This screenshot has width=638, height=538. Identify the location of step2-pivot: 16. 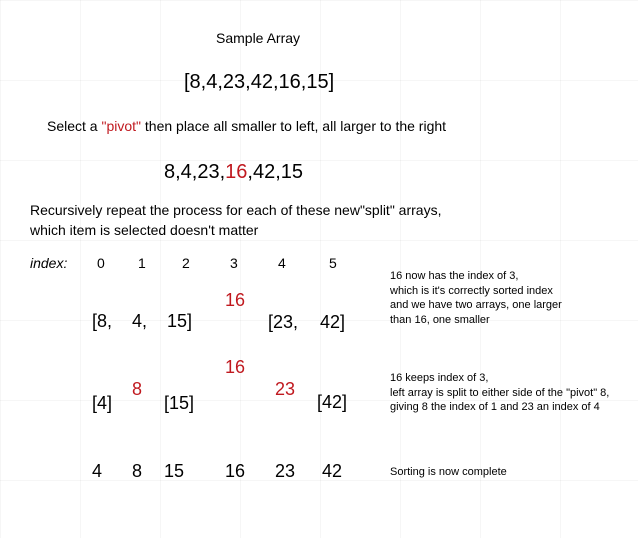
(235, 367).